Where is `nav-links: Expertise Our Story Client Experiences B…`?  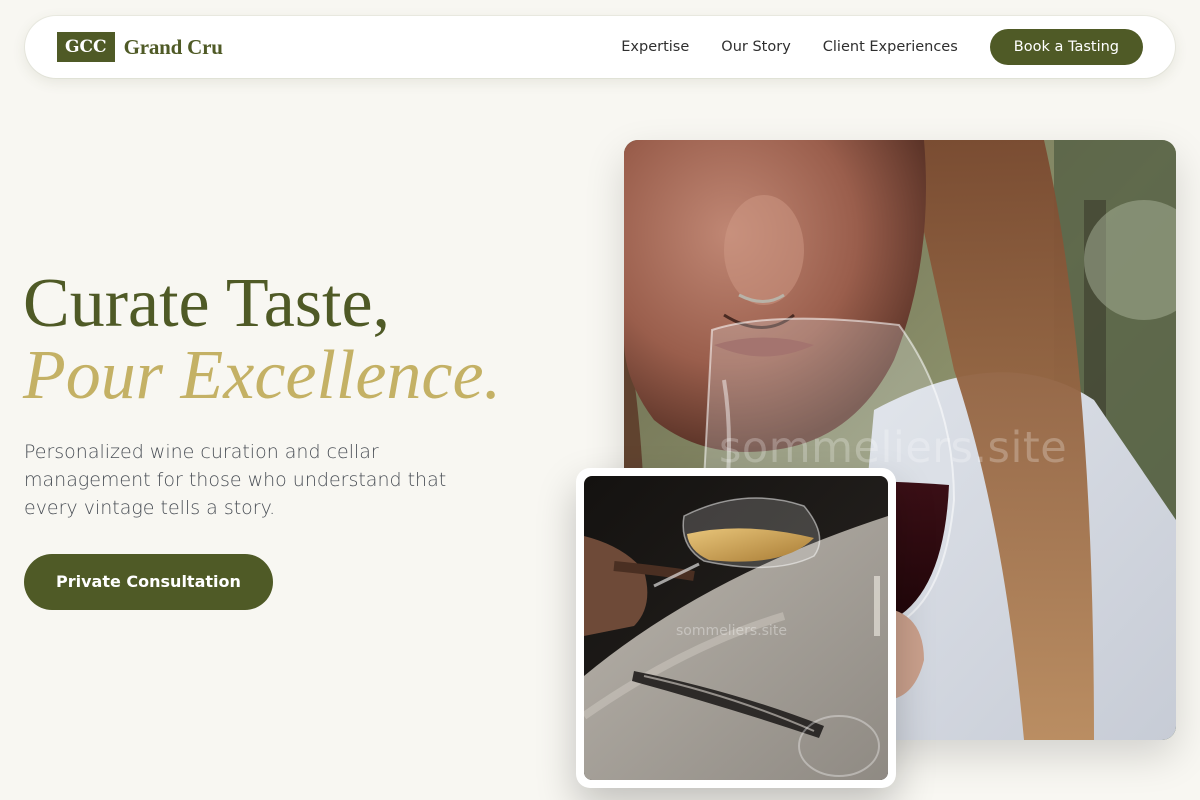
nav-links: Expertise Our Story Client Experiences B… is located at coordinates (882, 47).